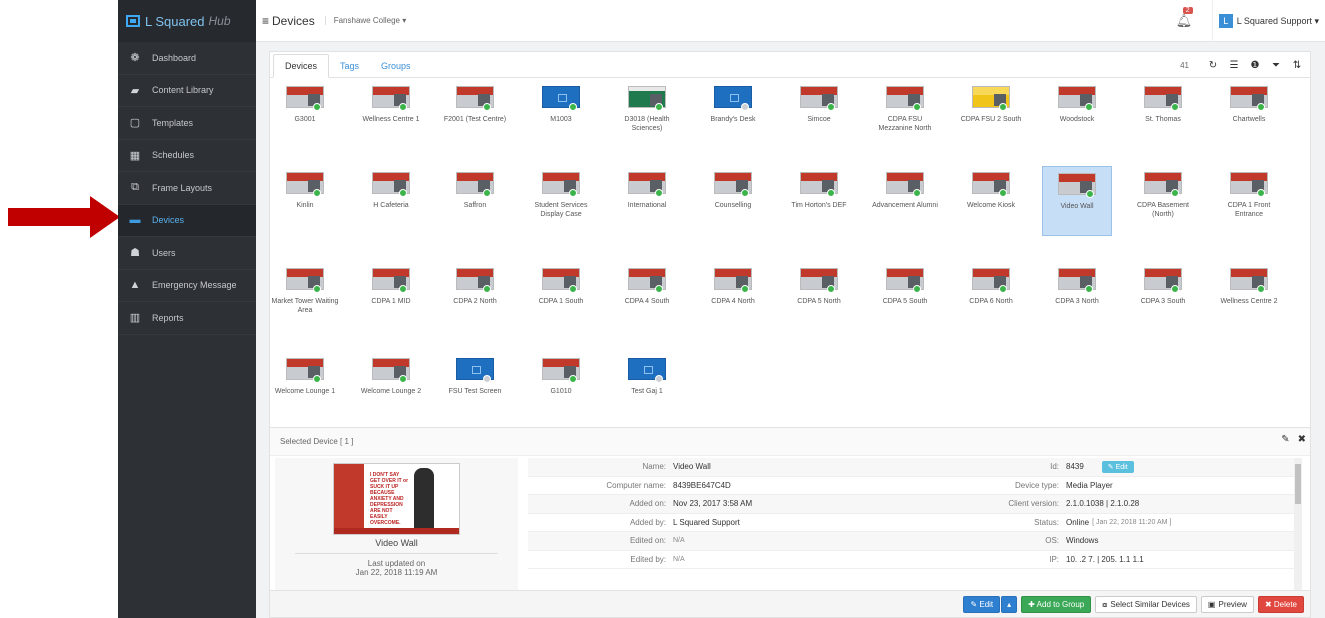 The width and height of the screenshot is (1325, 618). I want to click on scrollbar-thumb, so click(1298, 484).